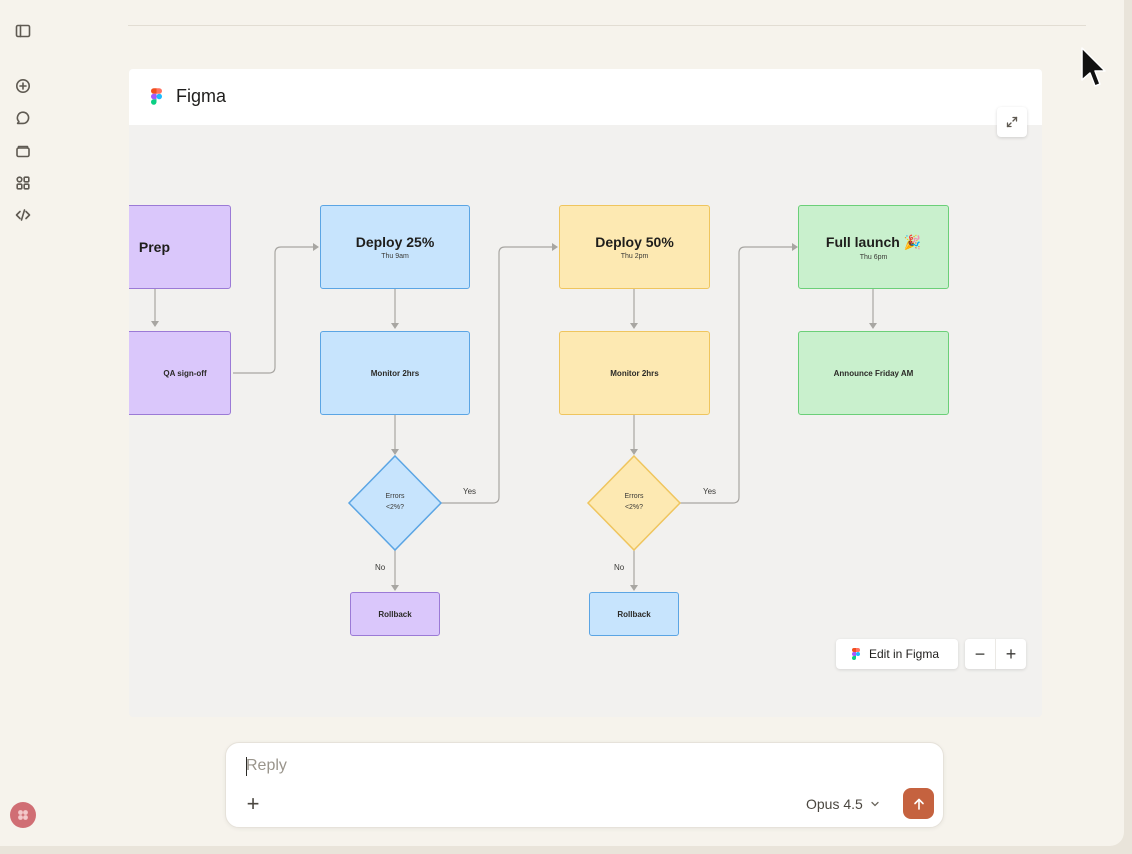 The image size is (1132, 854). What do you see at coordinates (180, 247) in the screenshot?
I see `node-prep: Prep` at bounding box center [180, 247].